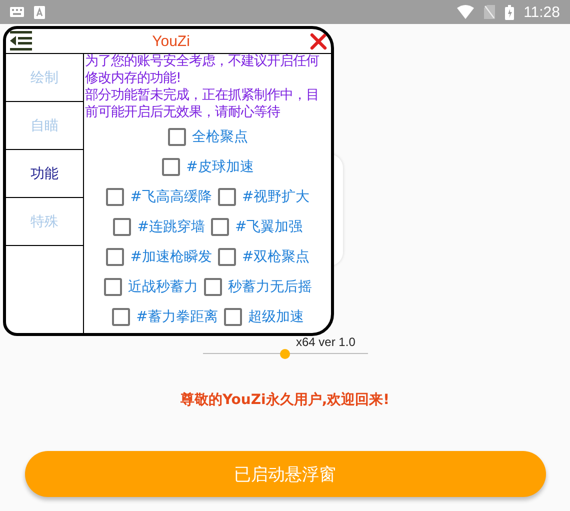 The image size is (570, 511). What do you see at coordinates (159, 257) in the screenshot?
I see `option-checkbox: #加速枪瞬发` at bounding box center [159, 257].